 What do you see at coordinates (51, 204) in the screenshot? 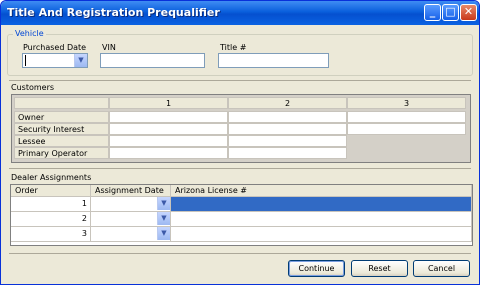
I see `order-cell: 1` at bounding box center [51, 204].